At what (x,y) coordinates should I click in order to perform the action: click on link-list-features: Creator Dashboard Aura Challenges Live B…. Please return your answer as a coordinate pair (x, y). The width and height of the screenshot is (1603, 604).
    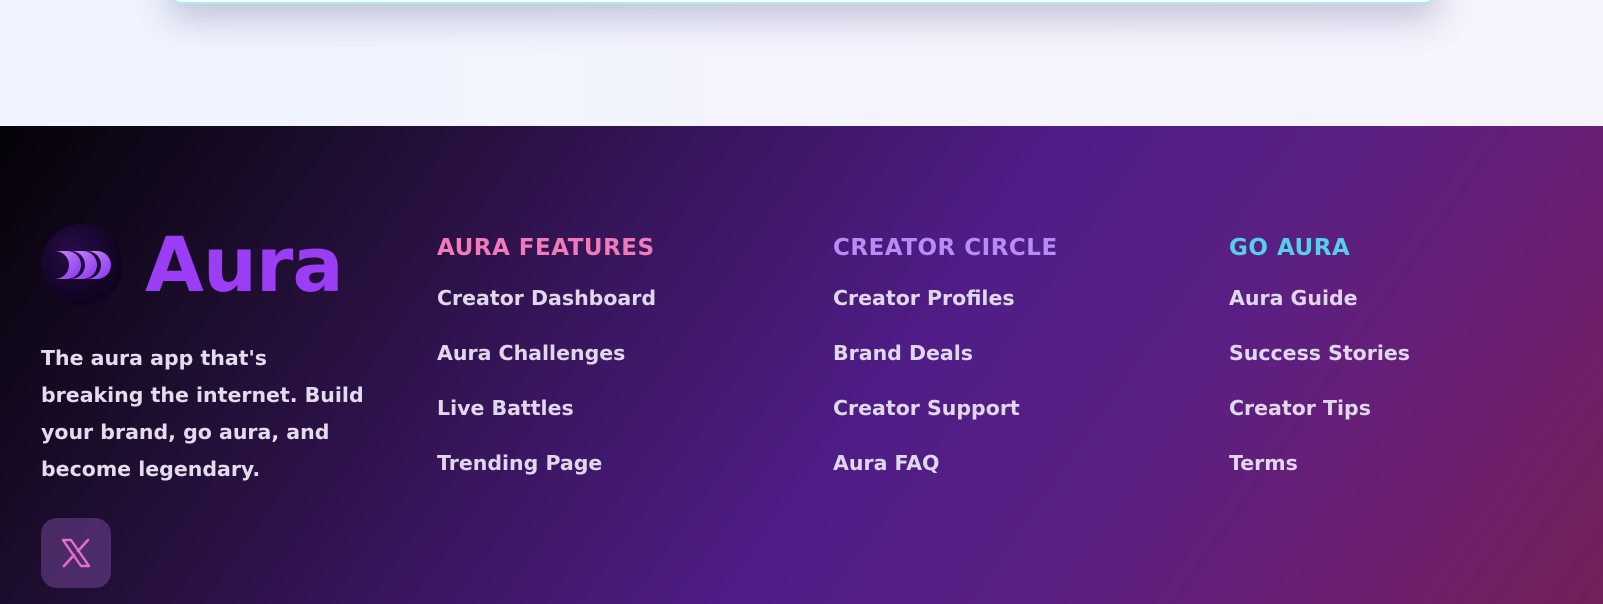
    Looking at the image, I should click on (546, 380).